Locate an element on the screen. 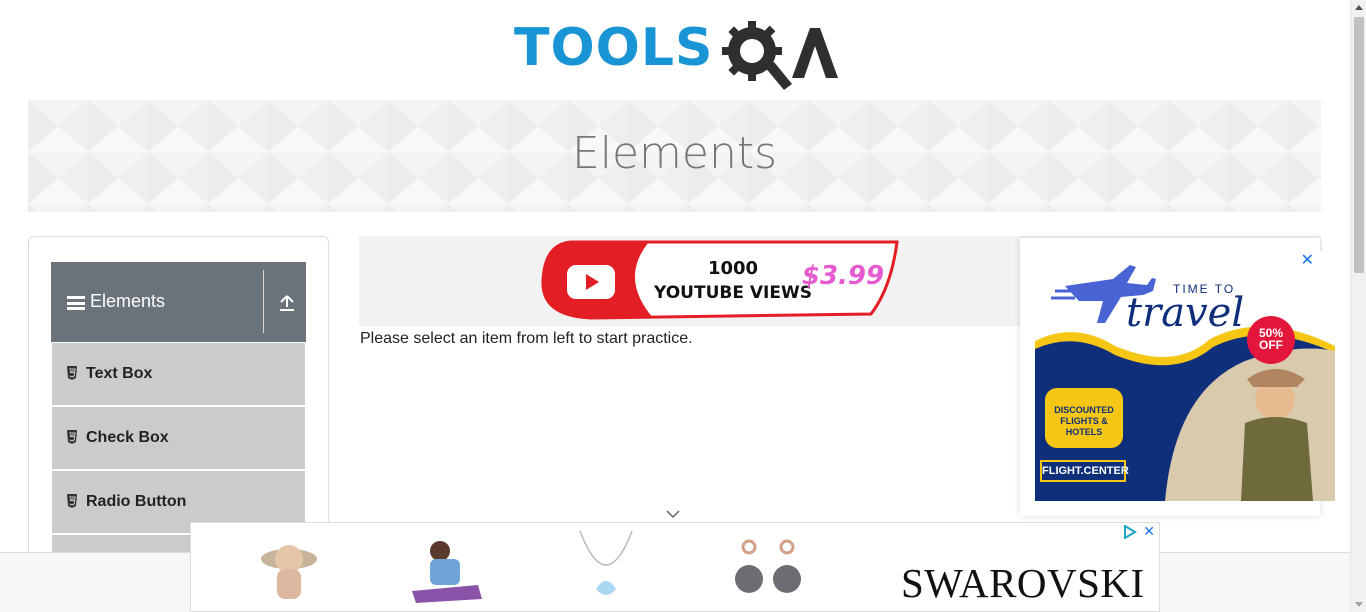 This screenshot has height=612, width=1366. page-scrollbar is located at coordinates (1358, 306).